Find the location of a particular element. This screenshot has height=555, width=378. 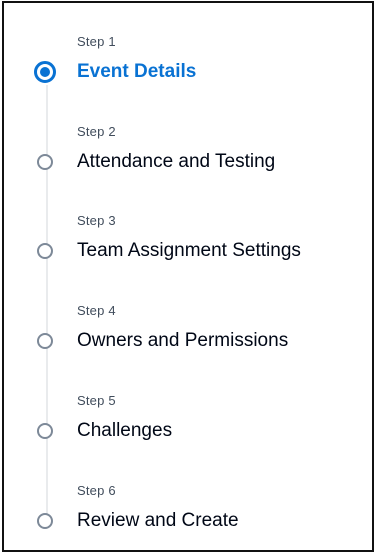

wizard-step-2: Step 2 Attendance and Testing is located at coordinates (188, 159).